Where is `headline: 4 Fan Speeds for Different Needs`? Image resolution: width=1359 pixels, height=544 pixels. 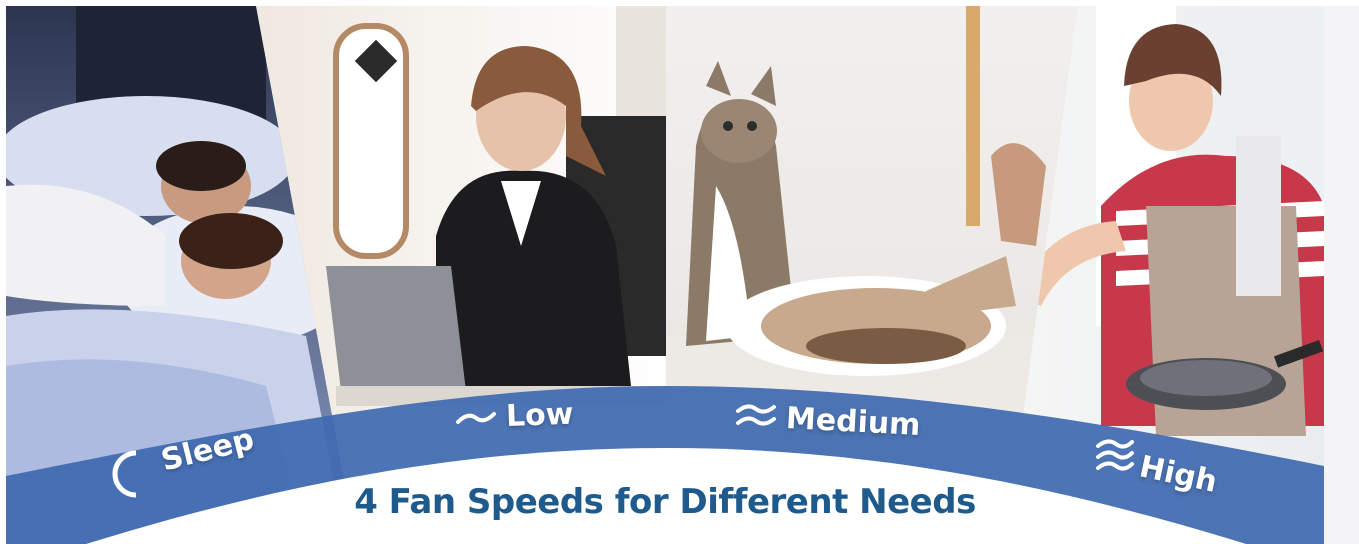
headline: 4 Fan Speeds for Different Needs is located at coordinates (665, 502).